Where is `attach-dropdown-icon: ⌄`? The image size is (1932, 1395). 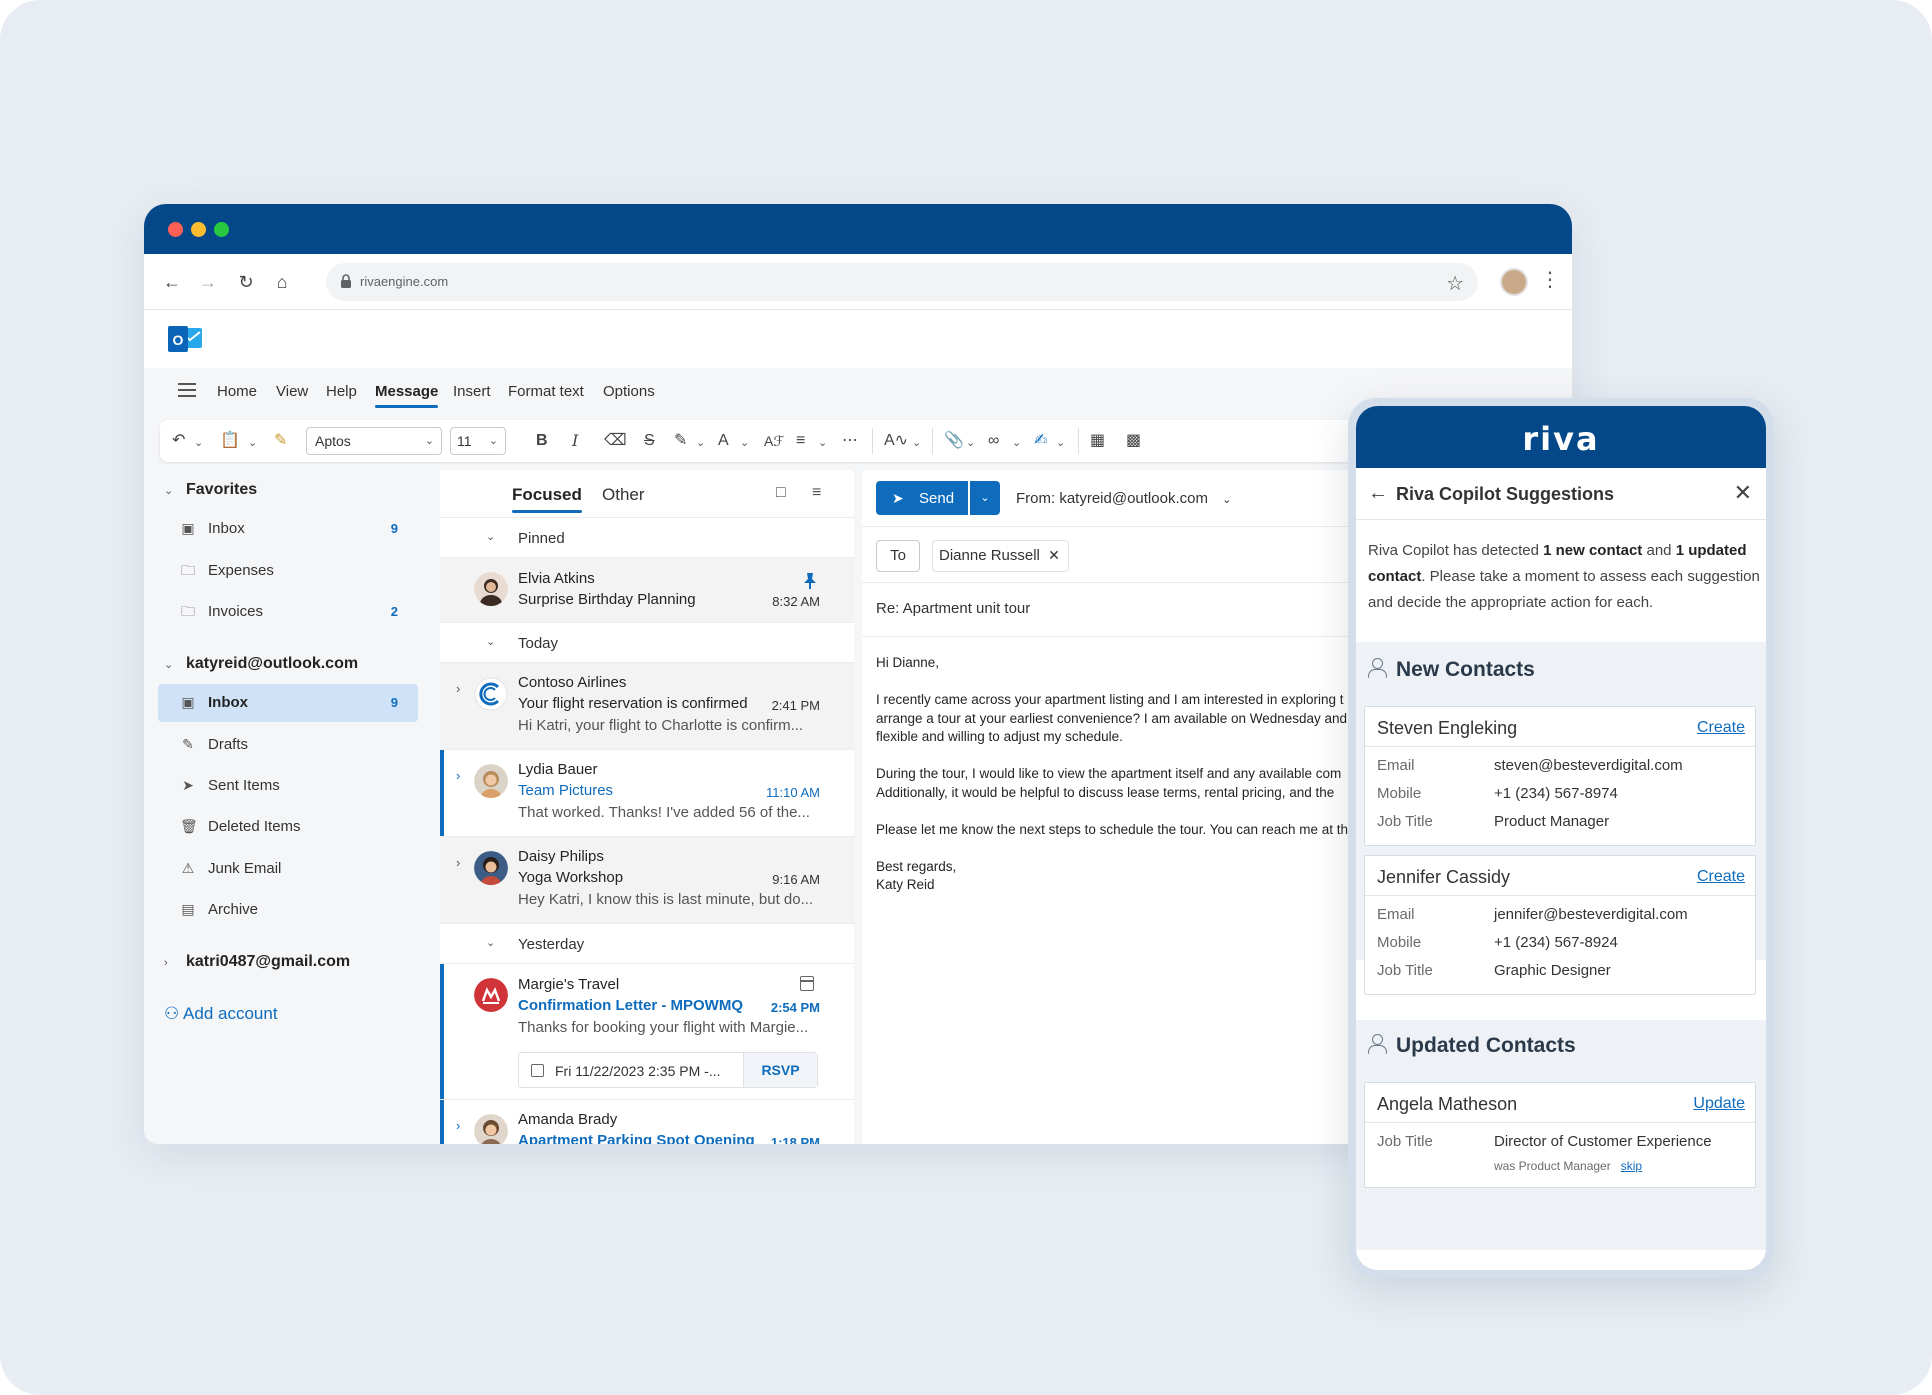 attach-dropdown-icon: ⌄ is located at coordinates (970, 443).